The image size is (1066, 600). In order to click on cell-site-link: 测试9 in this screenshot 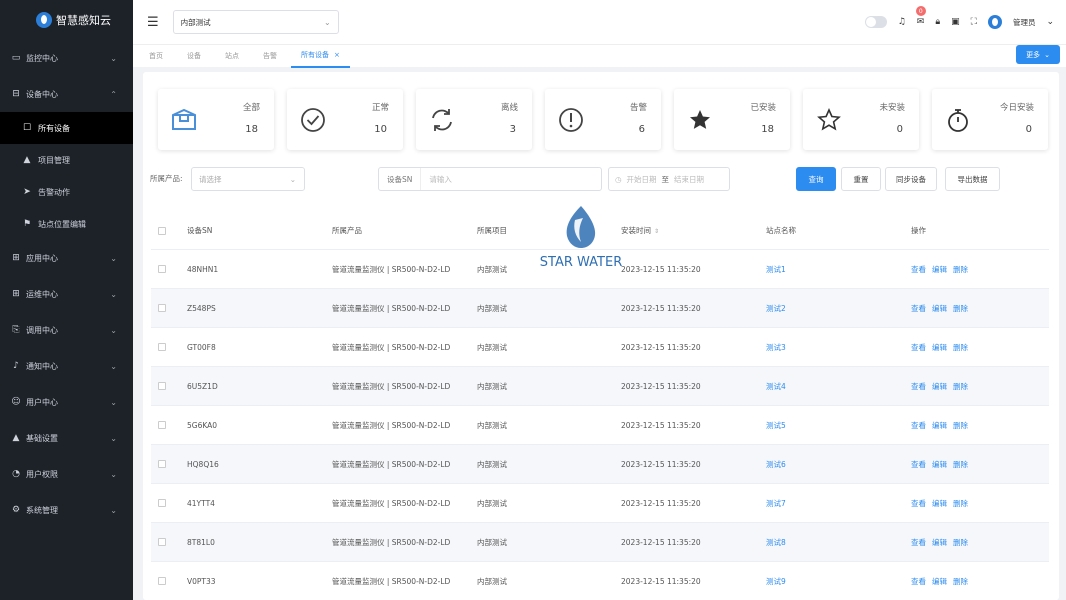, I will do `click(838, 581)`.